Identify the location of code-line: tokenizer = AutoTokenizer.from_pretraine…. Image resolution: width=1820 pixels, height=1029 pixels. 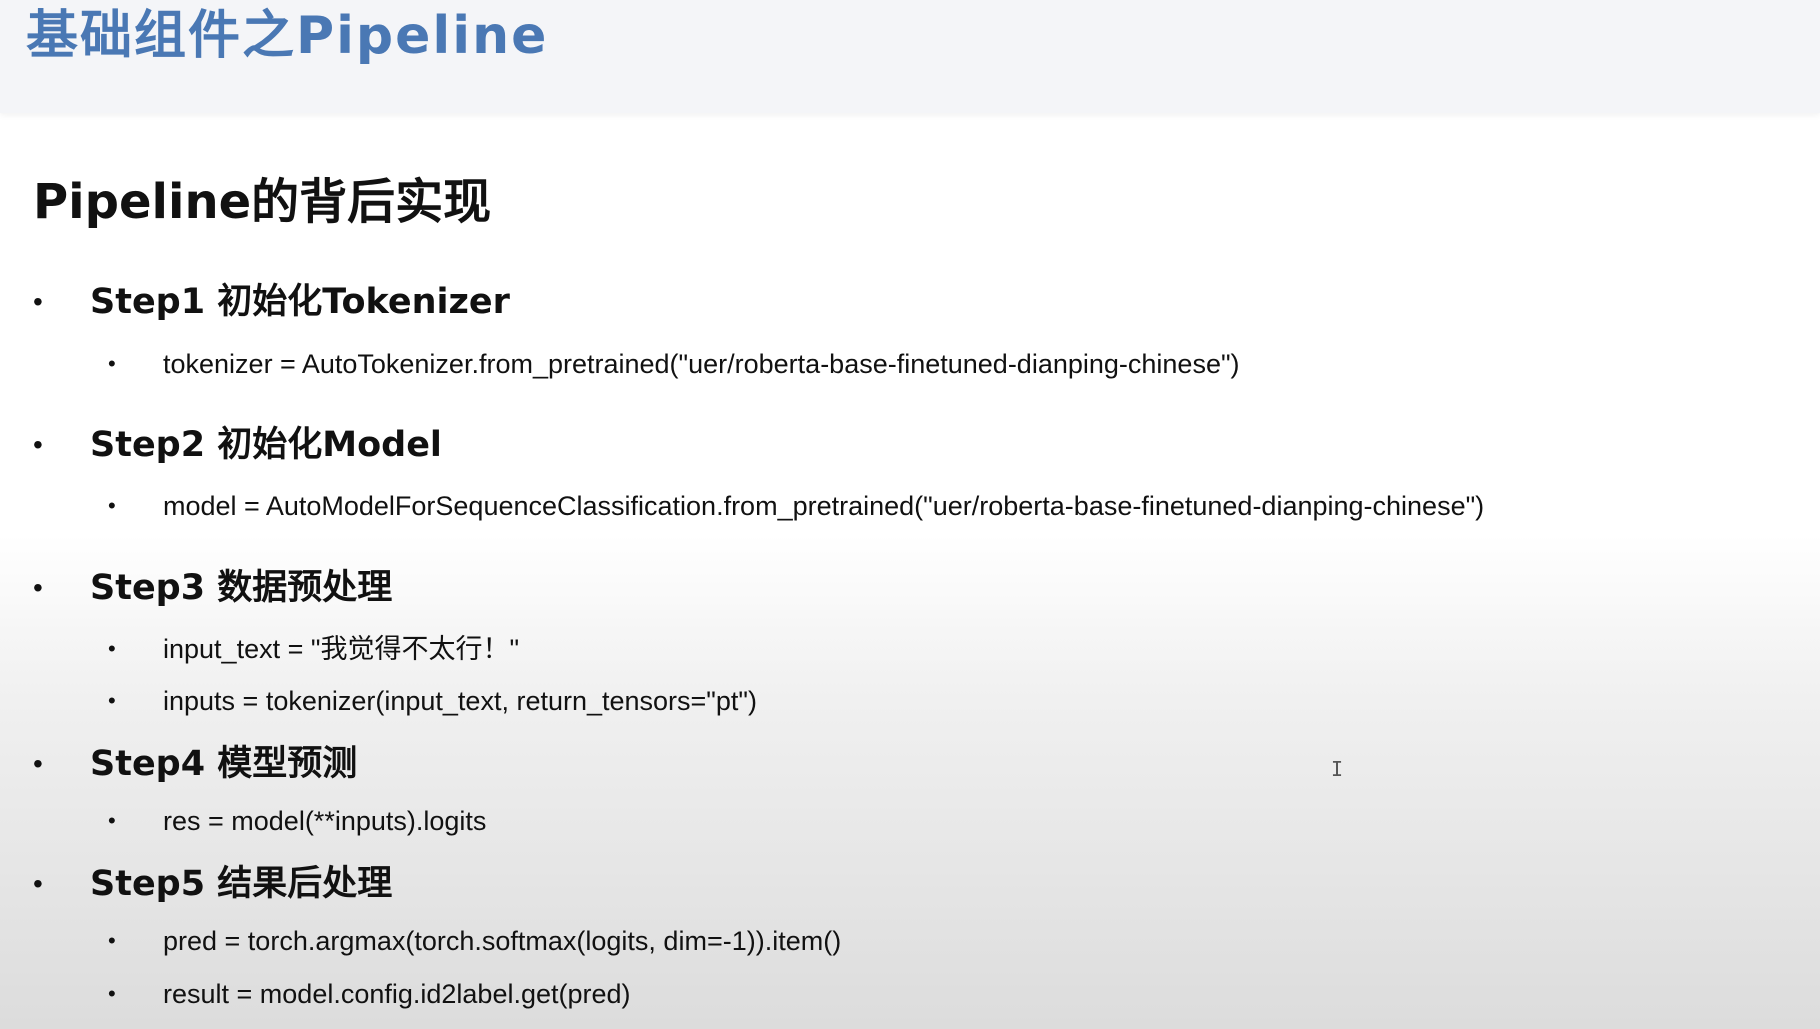
(701, 364).